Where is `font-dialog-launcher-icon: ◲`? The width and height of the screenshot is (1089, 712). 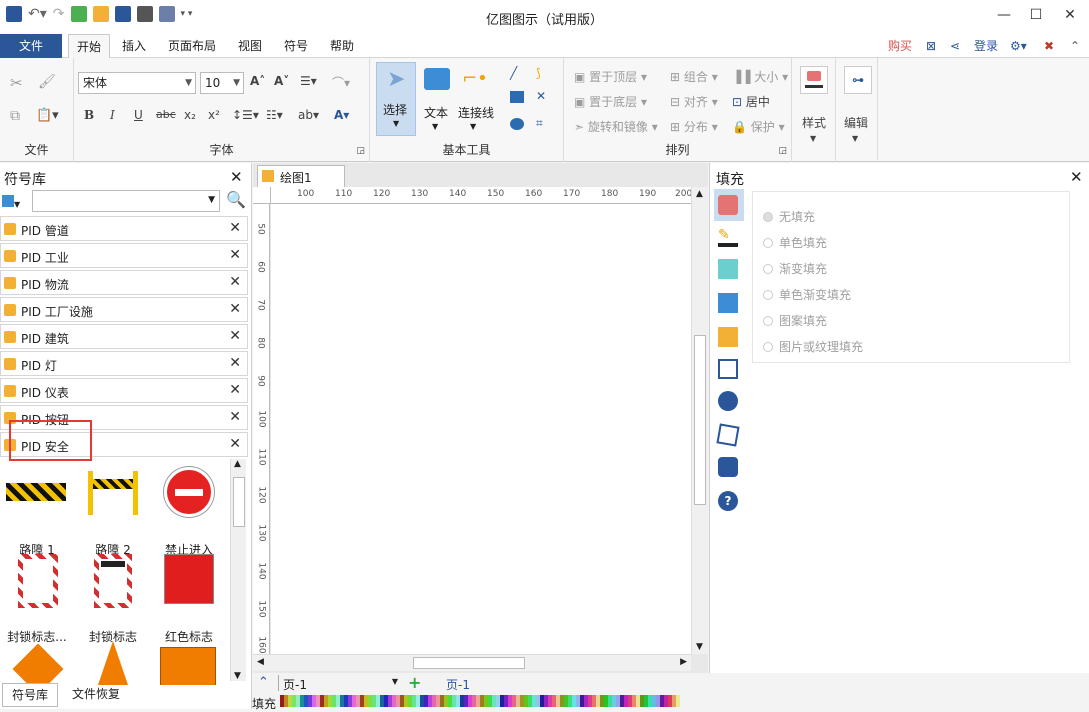
font-dialog-launcher-icon: ◲ is located at coordinates (360, 151).